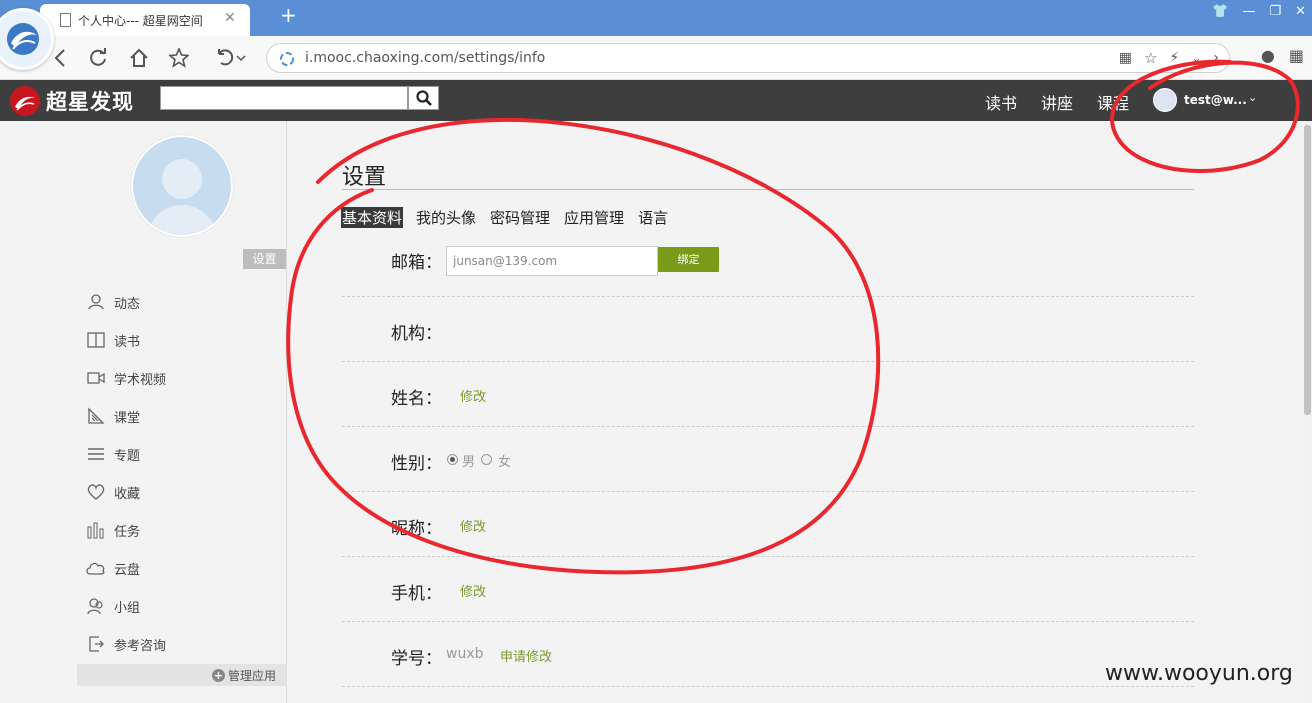  What do you see at coordinates (469, 462) in the screenshot?
I see `gender-male-label: 男` at bounding box center [469, 462].